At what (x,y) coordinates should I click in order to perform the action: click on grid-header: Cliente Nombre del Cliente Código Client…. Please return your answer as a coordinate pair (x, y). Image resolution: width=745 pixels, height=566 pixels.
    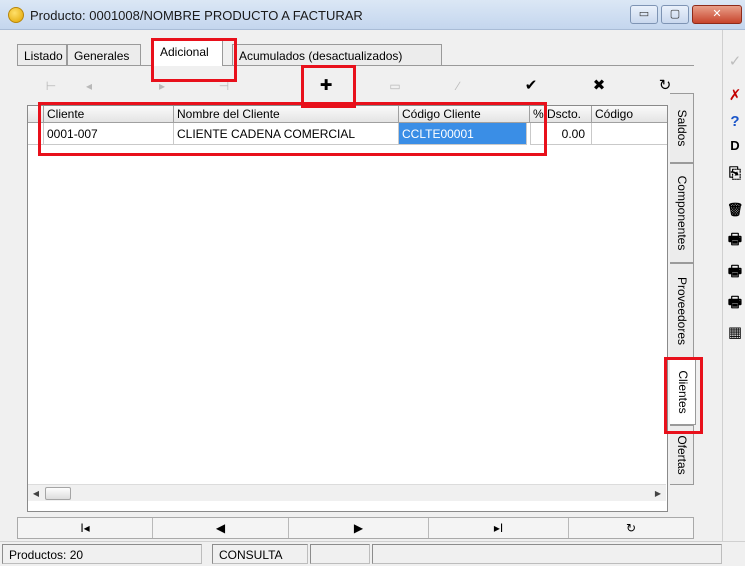
    Looking at the image, I should click on (347, 114).